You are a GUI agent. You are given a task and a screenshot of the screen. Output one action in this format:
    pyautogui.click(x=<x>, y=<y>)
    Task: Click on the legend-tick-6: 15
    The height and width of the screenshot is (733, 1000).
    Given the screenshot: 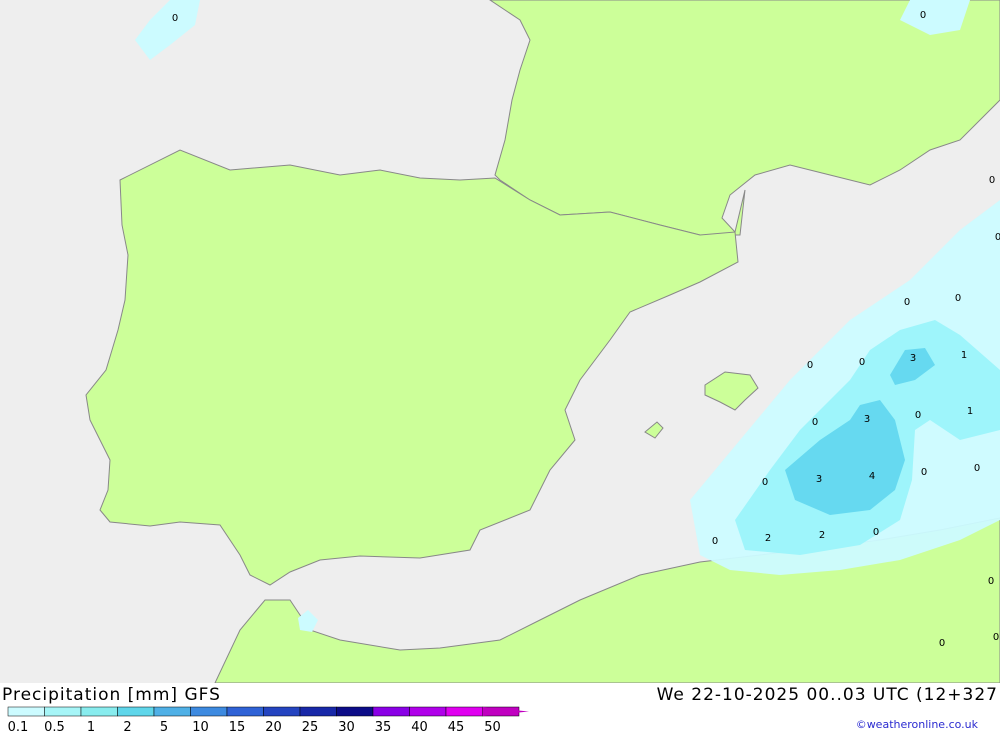 What is the action you would take?
    pyautogui.click(x=237, y=726)
    